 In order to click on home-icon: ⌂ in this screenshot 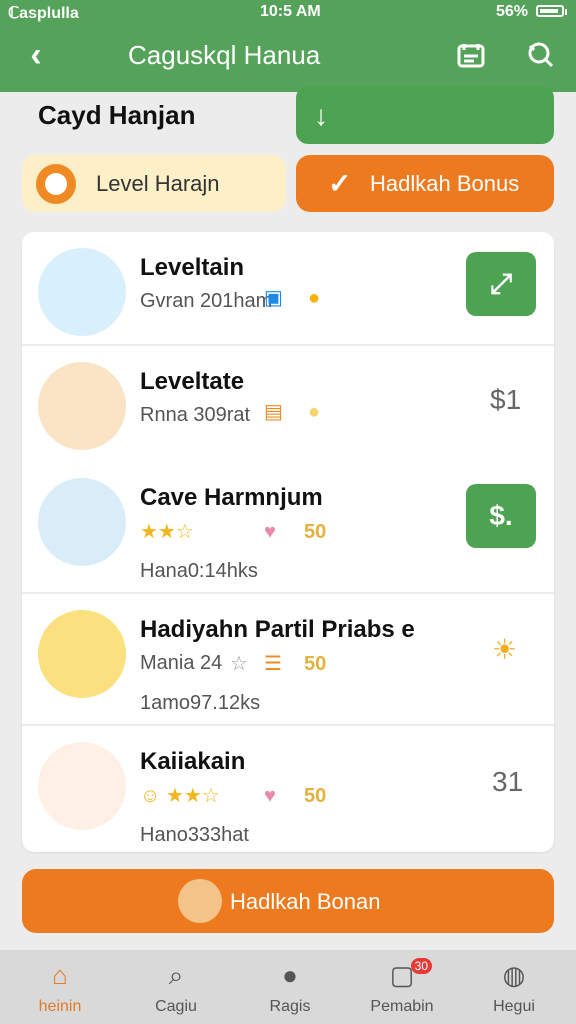, I will do `click(60, 975)`.